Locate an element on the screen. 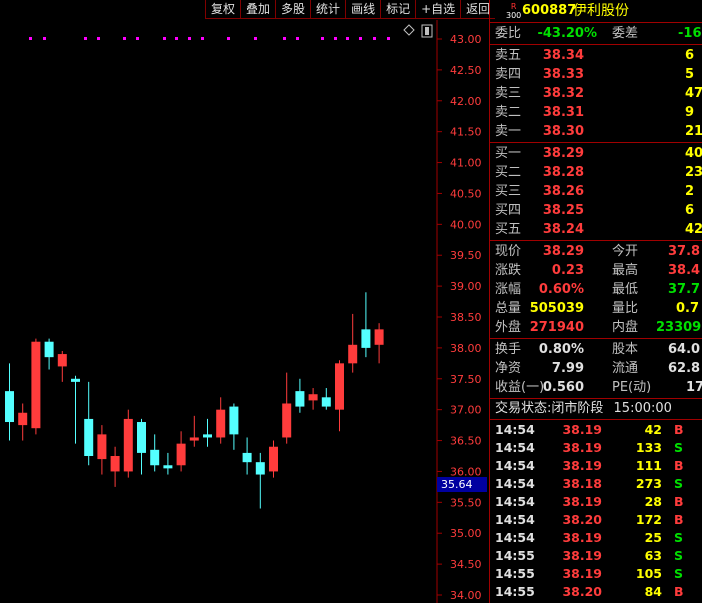 This screenshot has width=702, height=603. tick-volume: 105 is located at coordinates (648, 573).